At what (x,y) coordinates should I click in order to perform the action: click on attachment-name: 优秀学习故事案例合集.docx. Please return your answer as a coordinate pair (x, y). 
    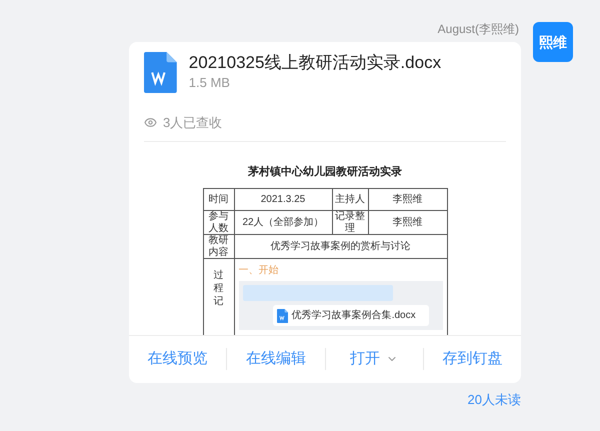
    Looking at the image, I should click on (354, 315).